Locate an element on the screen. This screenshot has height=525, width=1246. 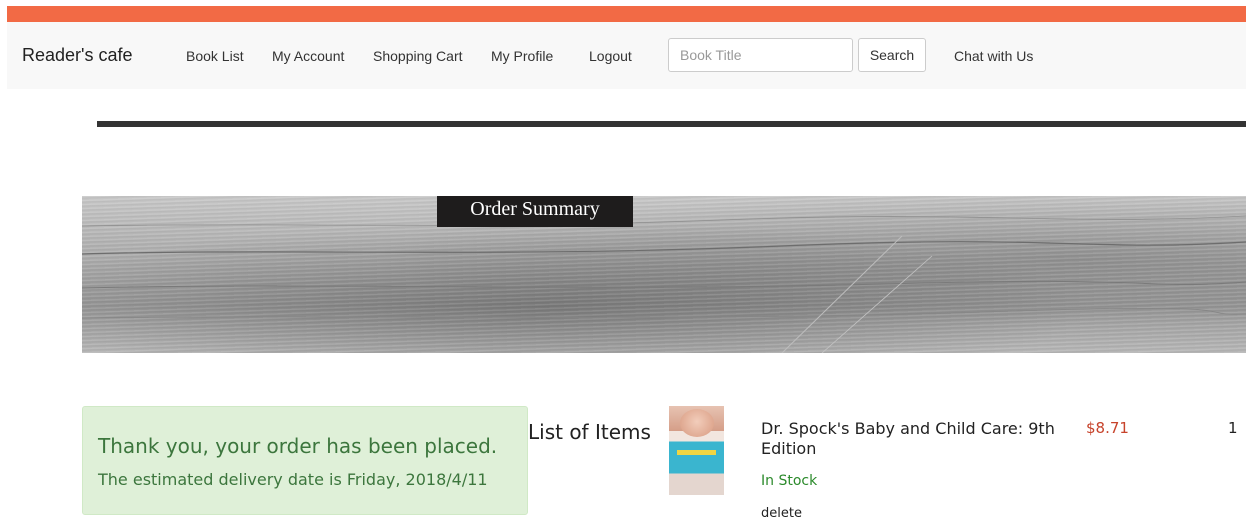
delete-link: delete is located at coordinates (781, 513).